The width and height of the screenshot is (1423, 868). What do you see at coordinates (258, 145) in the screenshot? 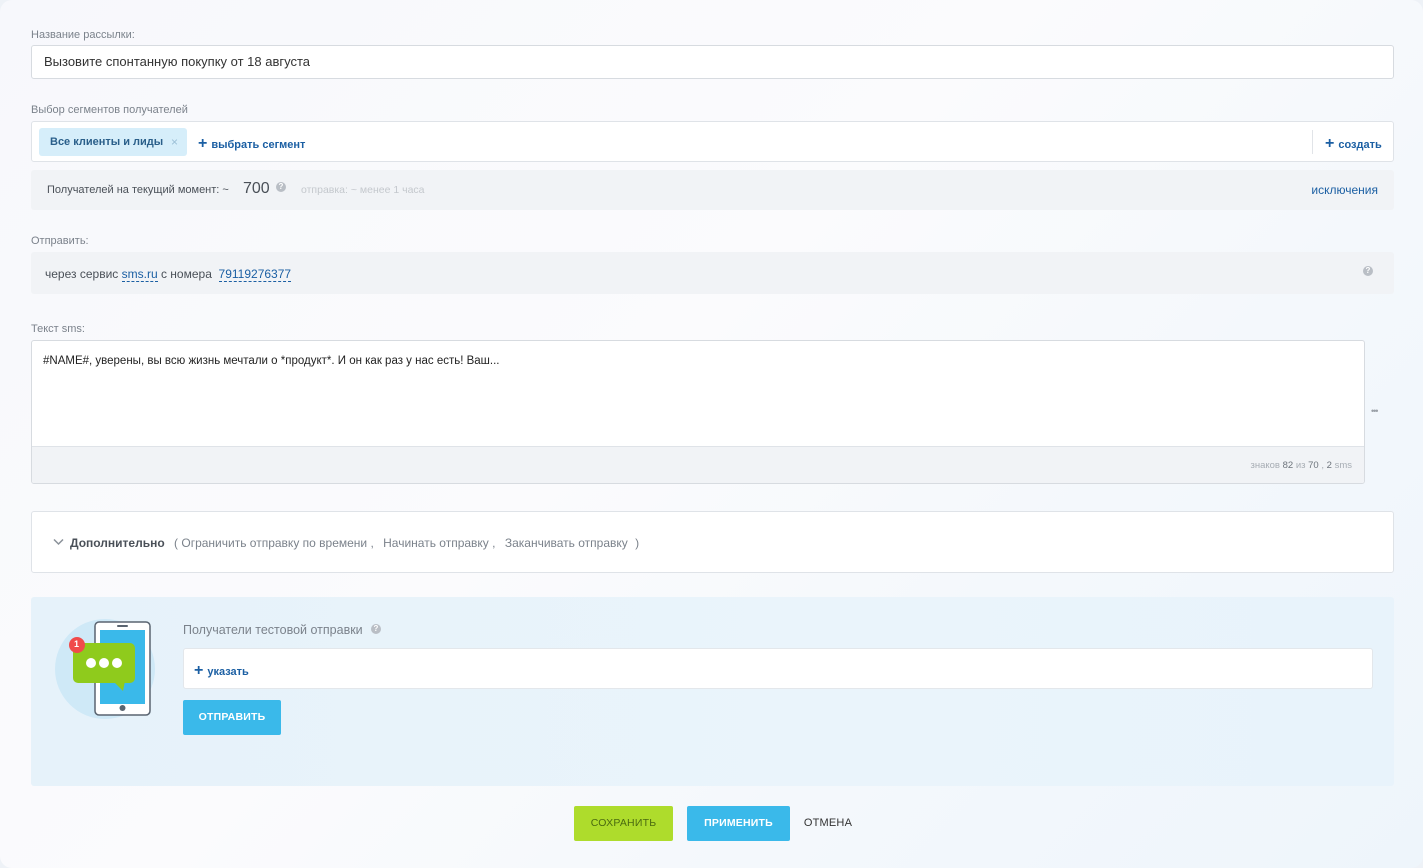
I see `choose-segment-label: выбрать сегмент` at bounding box center [258, 145].